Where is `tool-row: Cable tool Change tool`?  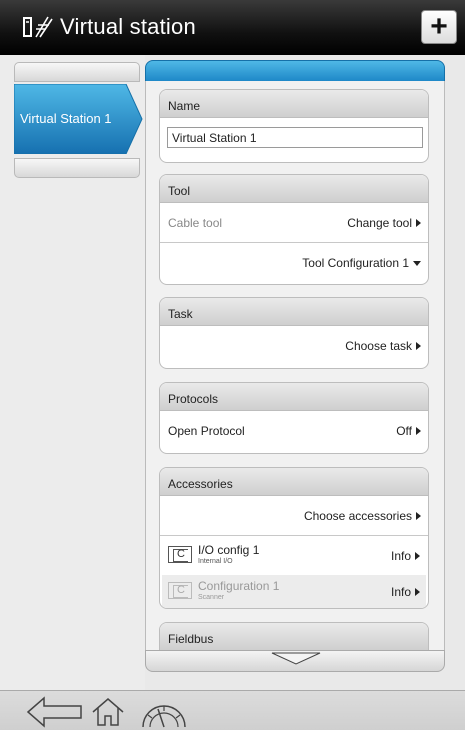
tool-row: Cable tool Change tool is located at coordinates (294, 223).